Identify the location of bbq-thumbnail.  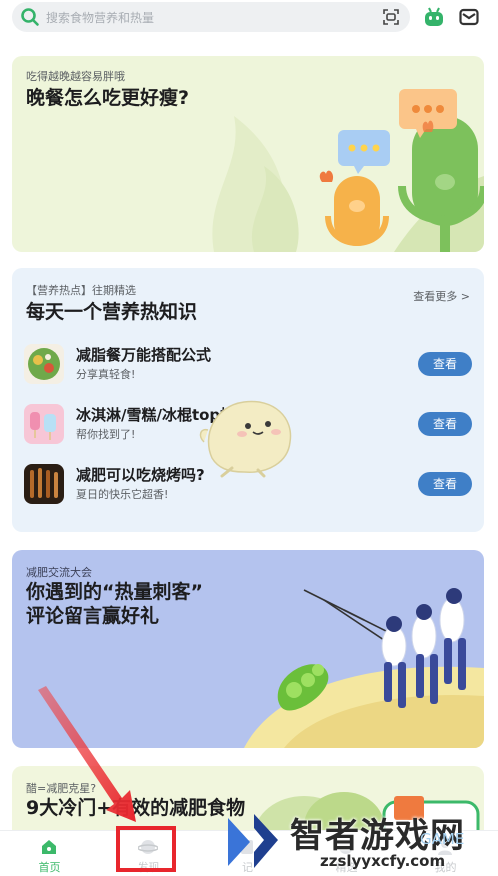
(44, 484).